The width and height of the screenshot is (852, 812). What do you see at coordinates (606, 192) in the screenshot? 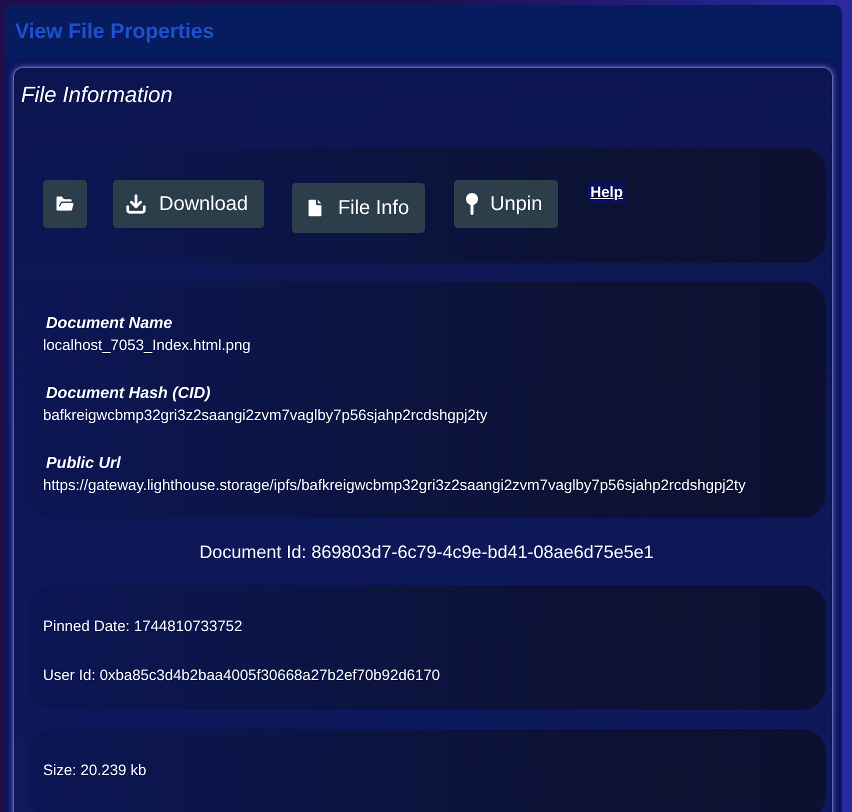
I see `help-link: Help` at bounding box center [606, 192].